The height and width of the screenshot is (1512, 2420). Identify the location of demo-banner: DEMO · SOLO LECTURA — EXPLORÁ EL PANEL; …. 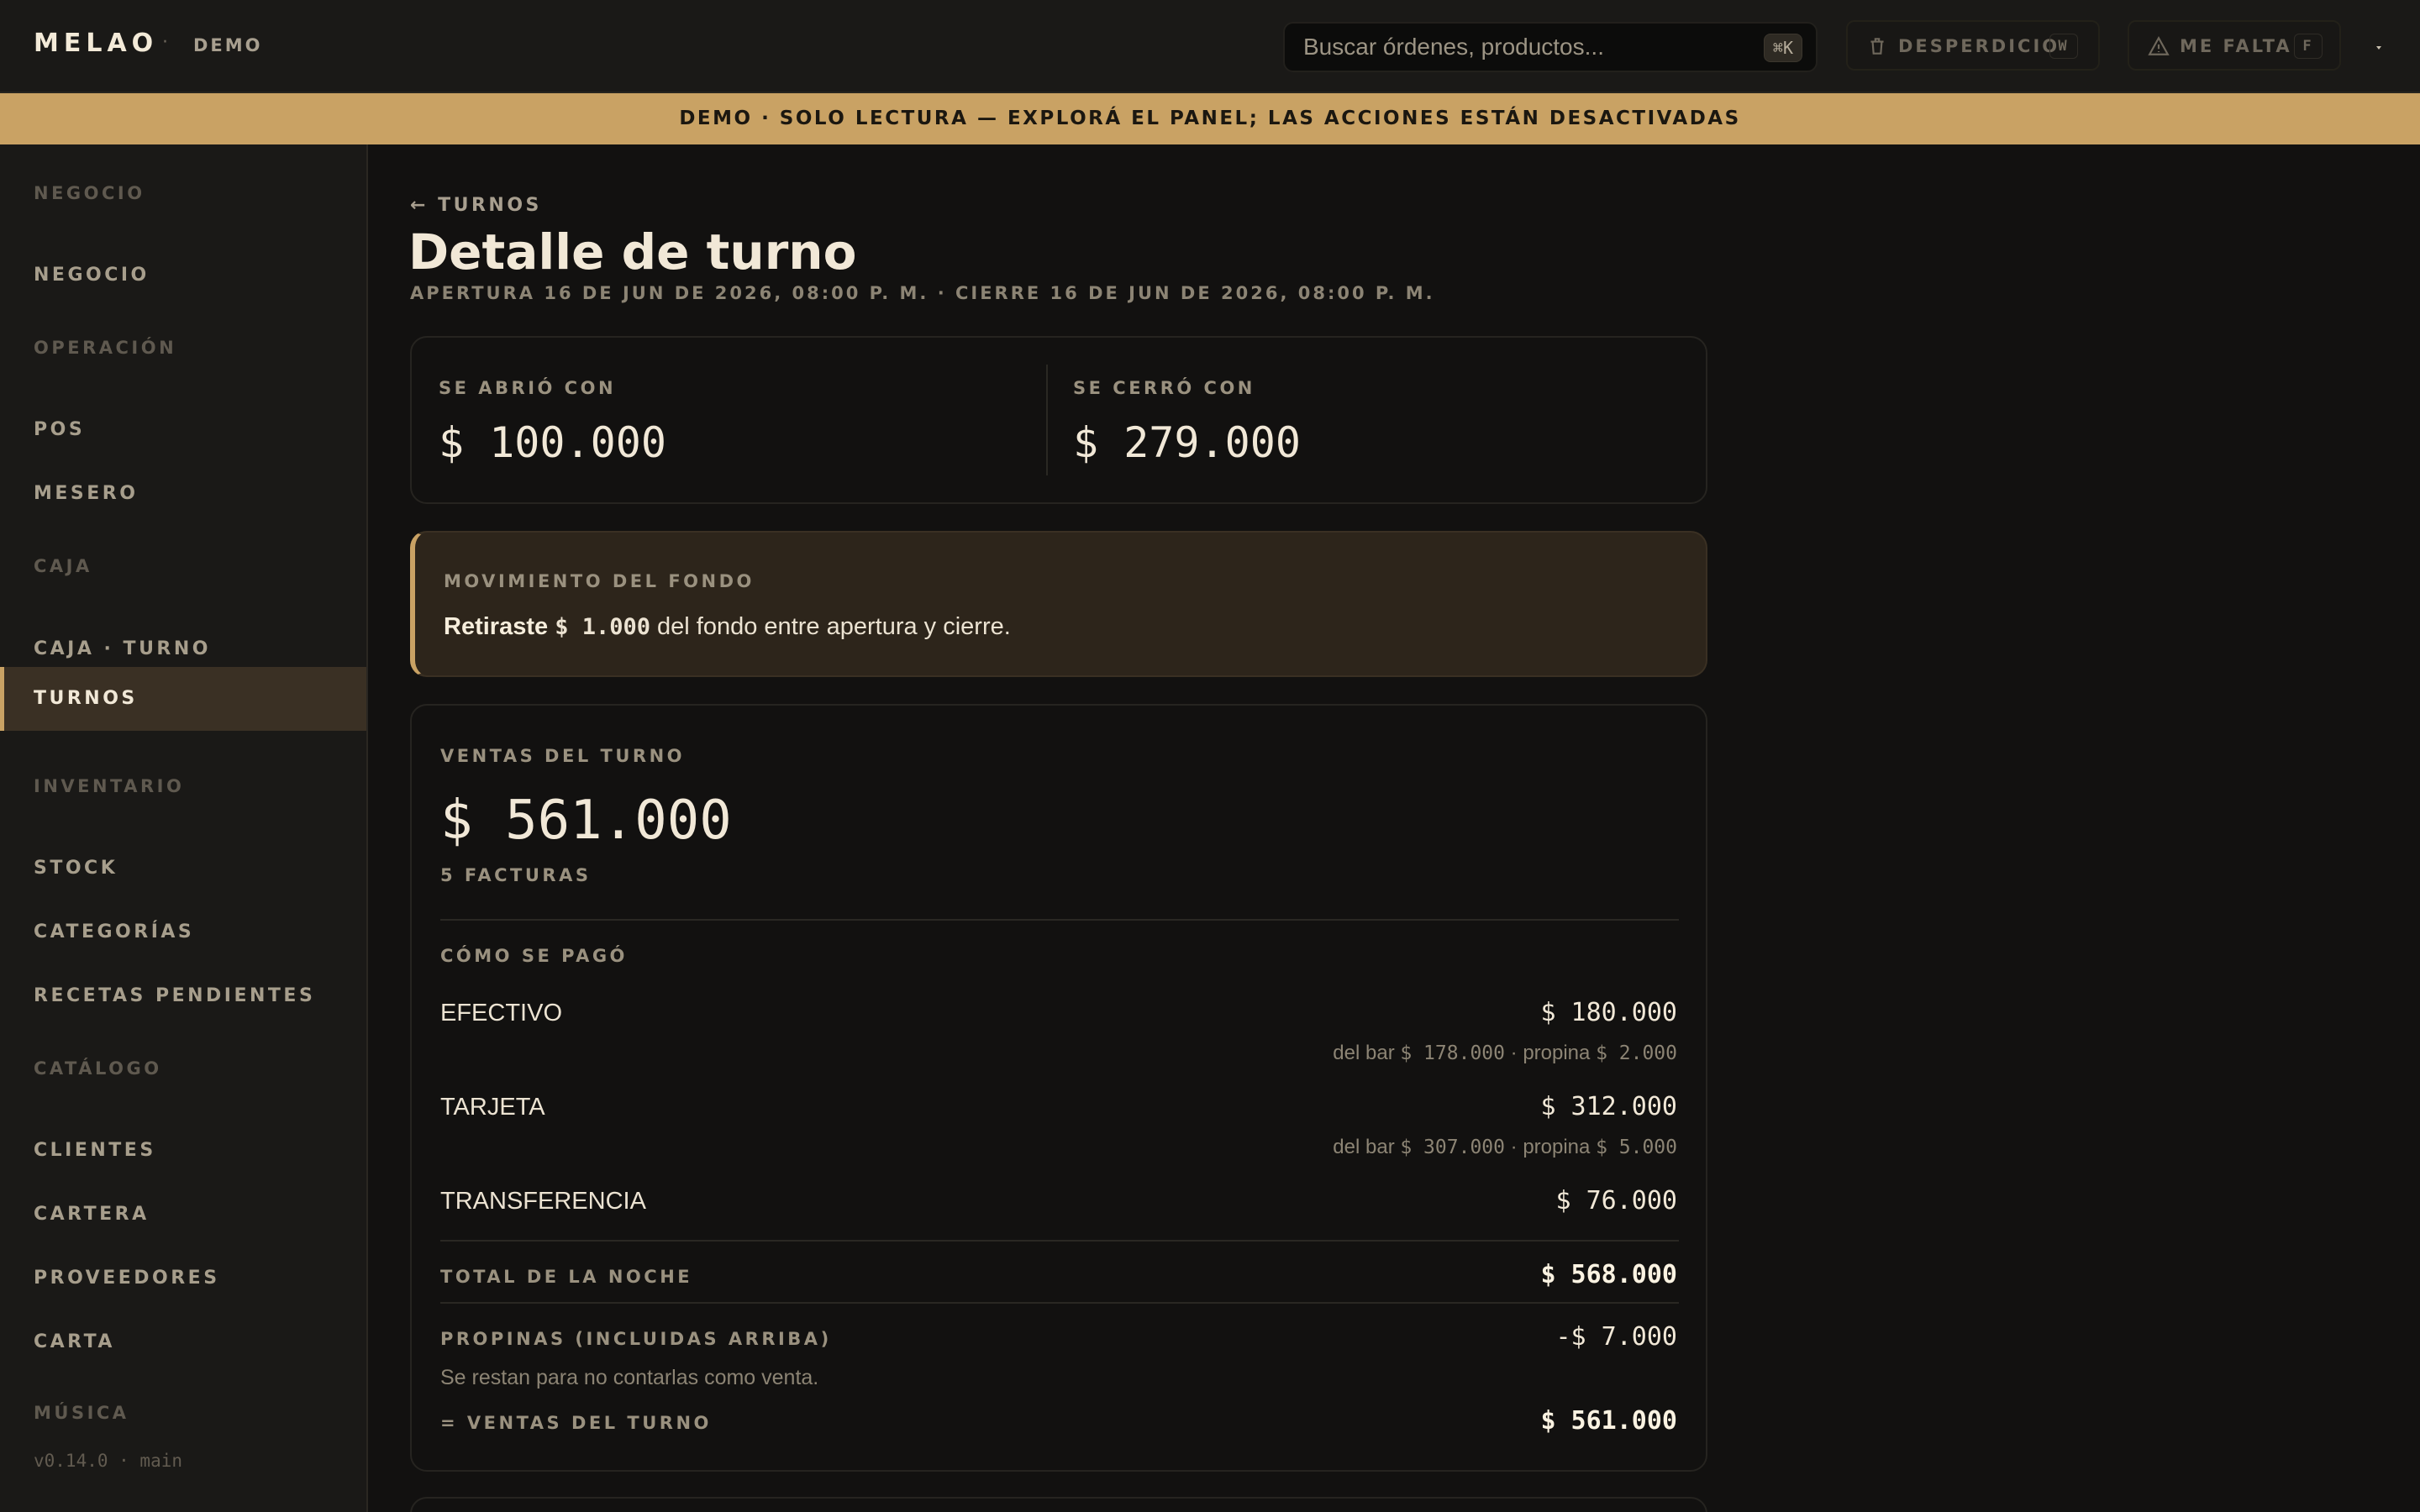
(1210, 118).